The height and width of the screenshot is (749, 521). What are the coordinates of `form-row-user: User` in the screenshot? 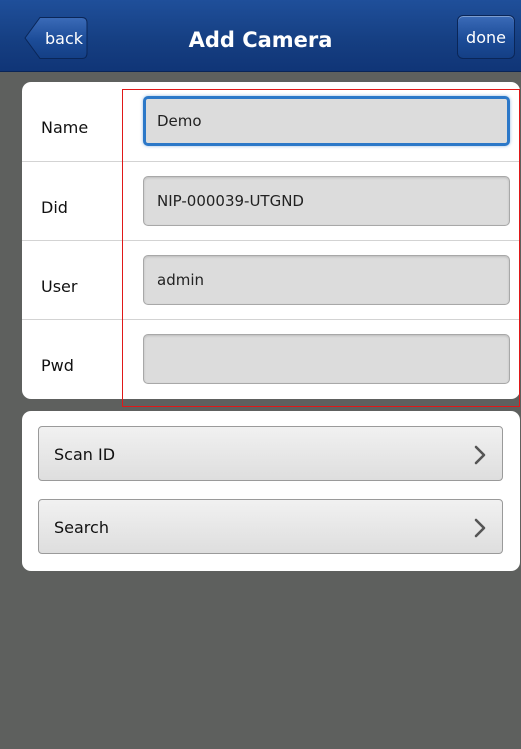 It's located at (271, 279).